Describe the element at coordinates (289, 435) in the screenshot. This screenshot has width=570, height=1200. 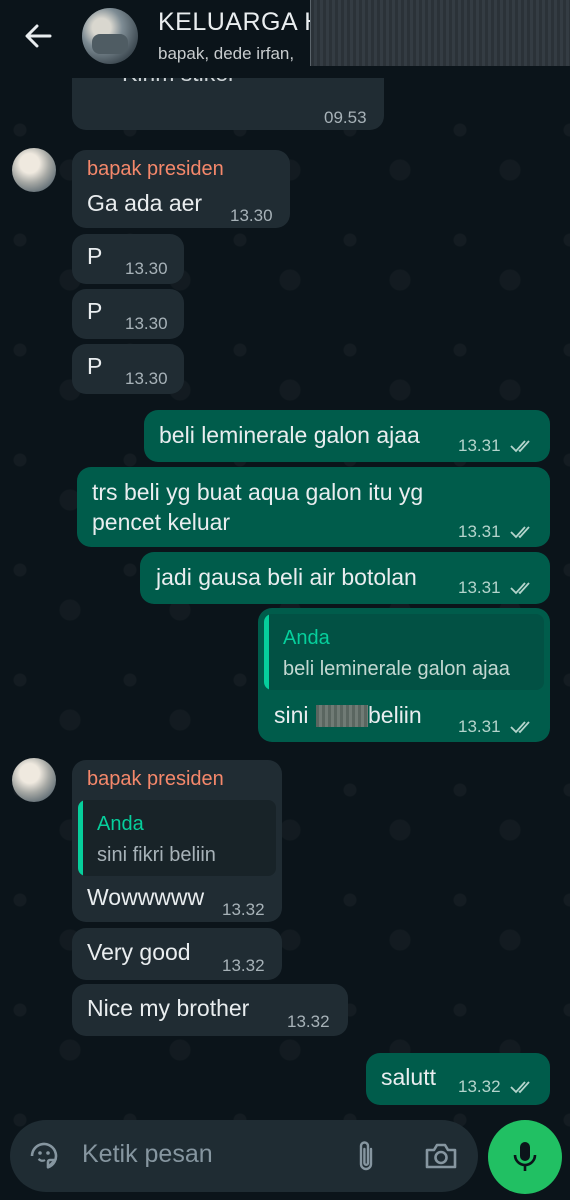
I see `message-text: beli leminerale galon ajaa` at that location.